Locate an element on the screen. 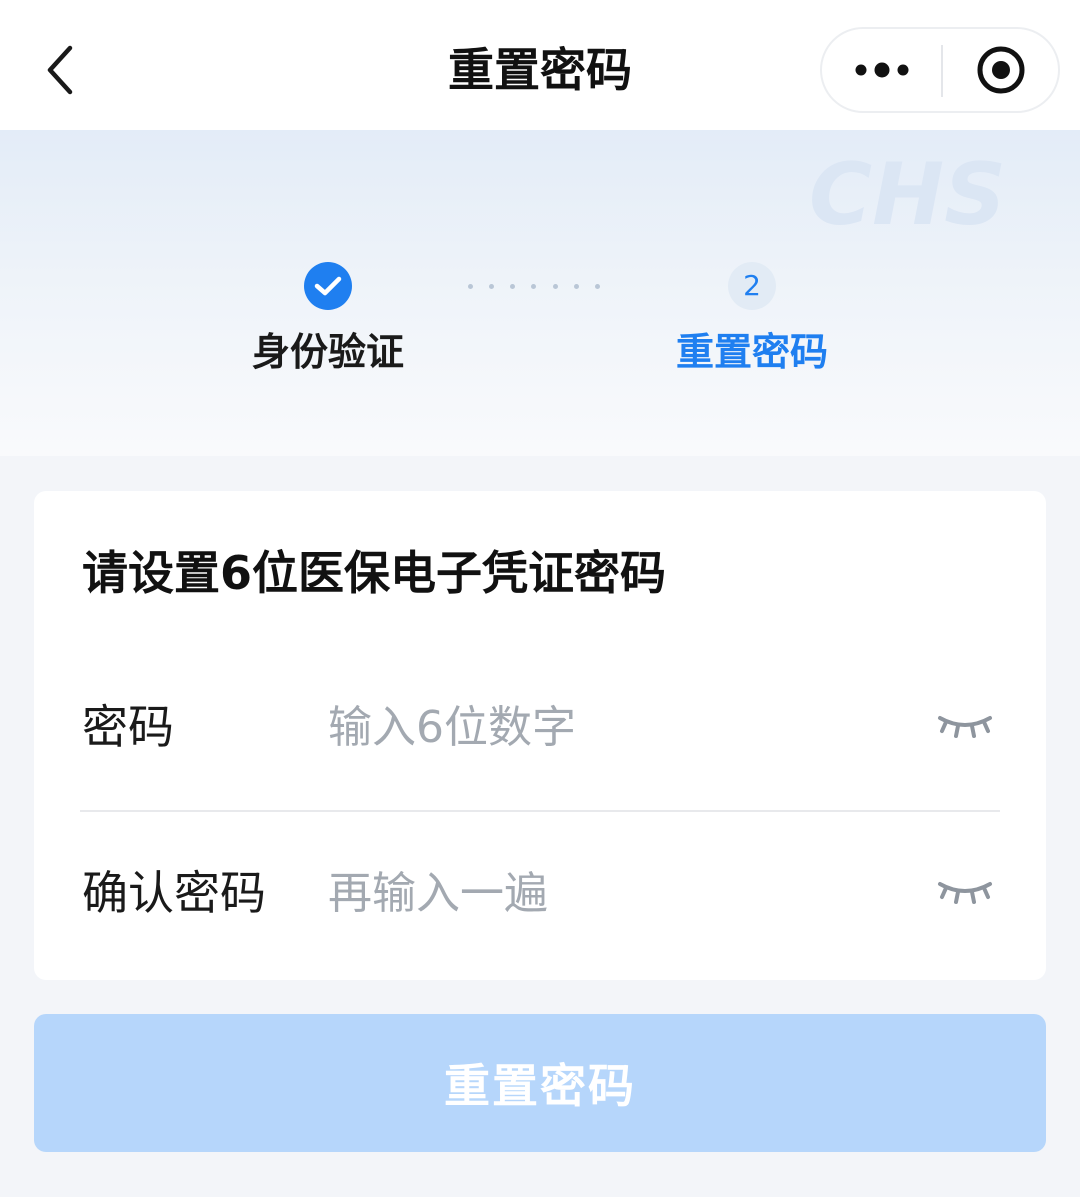 This screenshot has height=1197, width=1080. password-visibility-toggle is located at coordinates (965, 727).